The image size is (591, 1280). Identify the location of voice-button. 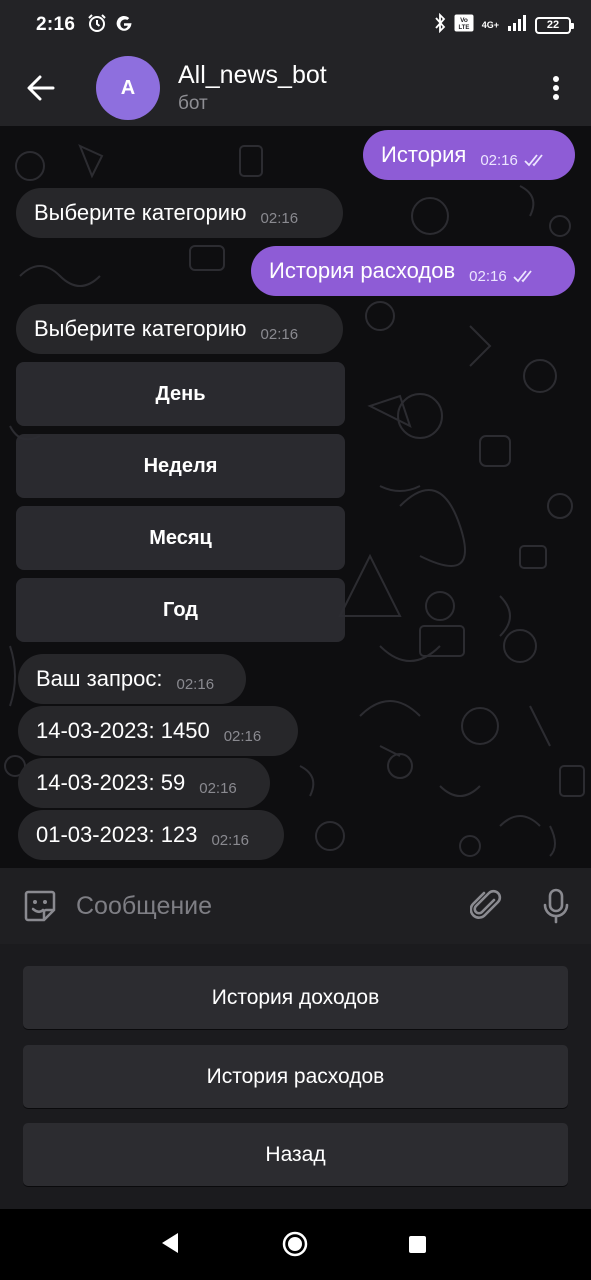
(556, 906).